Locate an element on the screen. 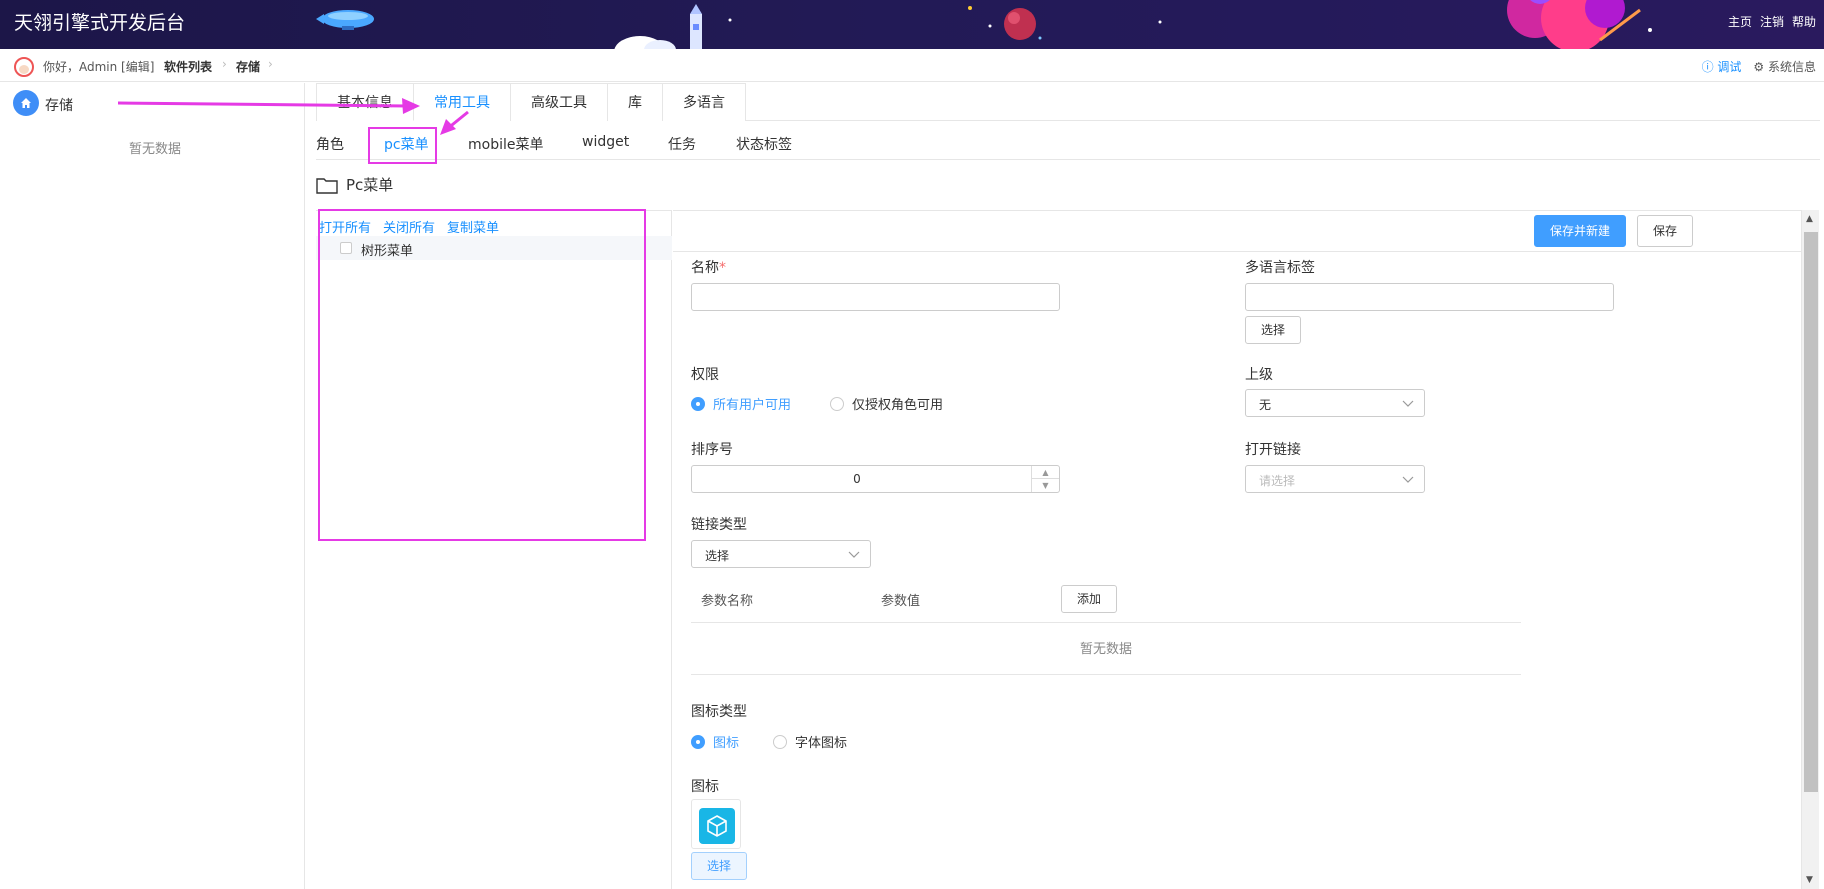 The height and width of the screenshot is (889, 1824). link-type-label: 链接类型 is located at coordinates (719, 525).